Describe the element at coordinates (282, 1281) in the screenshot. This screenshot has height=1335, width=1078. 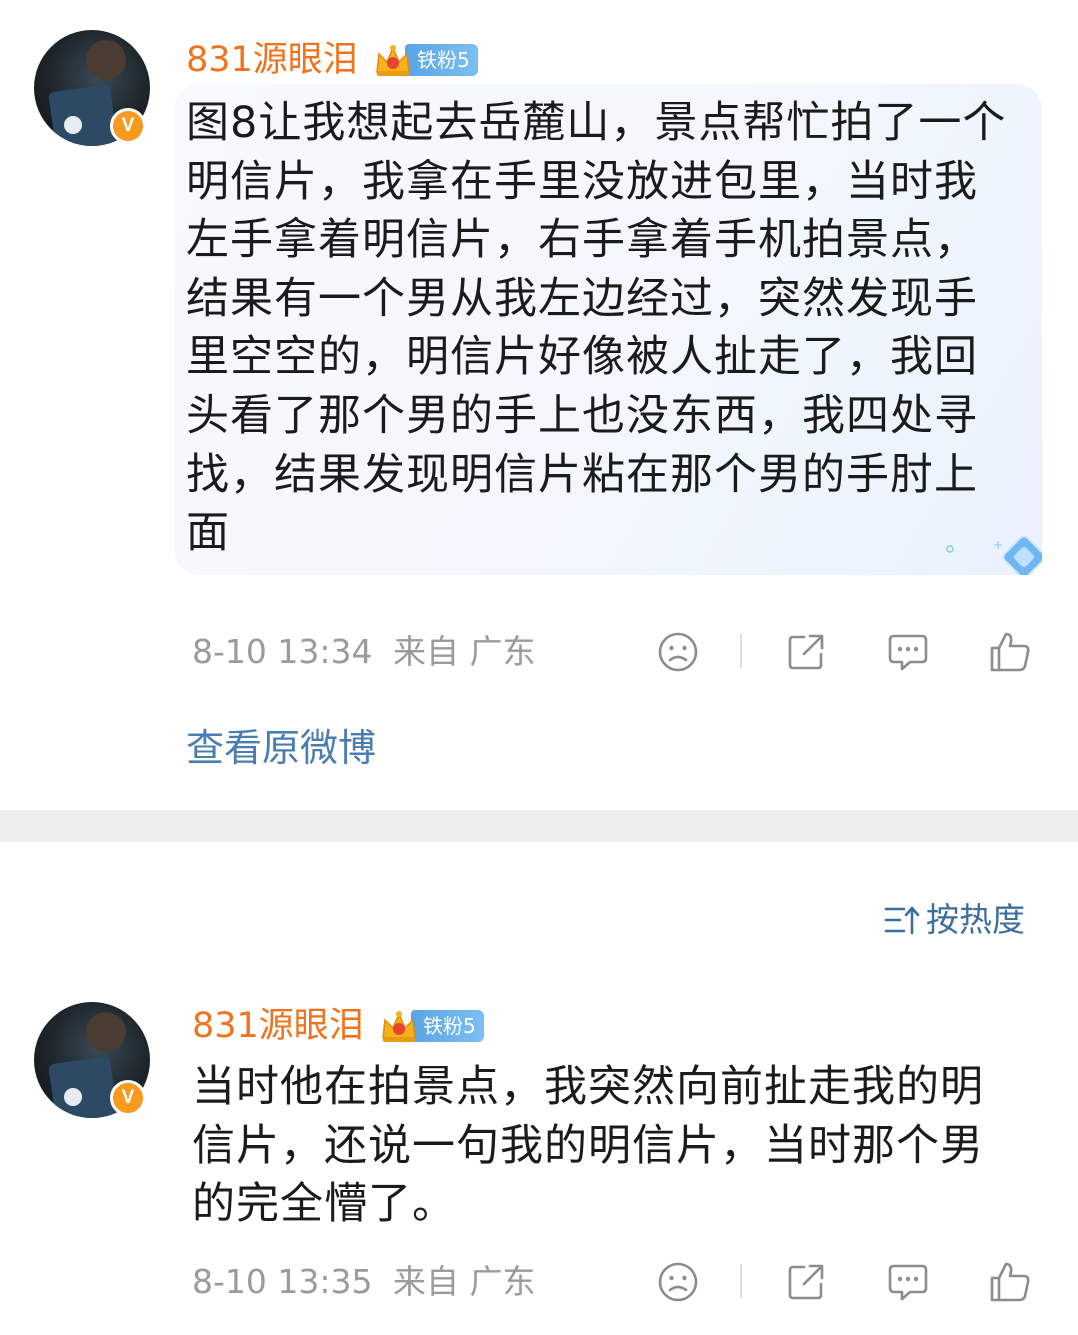
I see `timestamp: 8-10 13:35` at that location.